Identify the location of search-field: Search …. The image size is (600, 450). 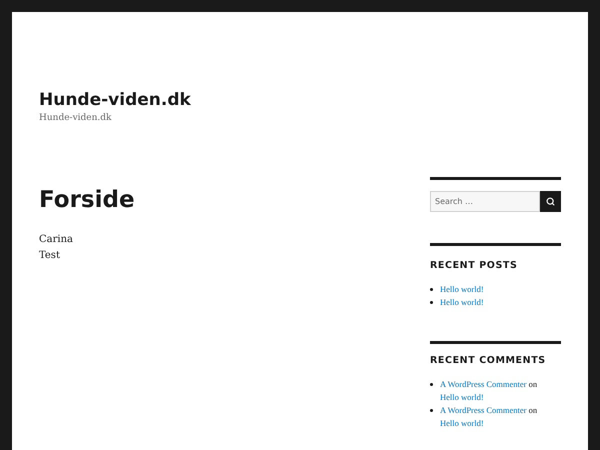
(485, 201).